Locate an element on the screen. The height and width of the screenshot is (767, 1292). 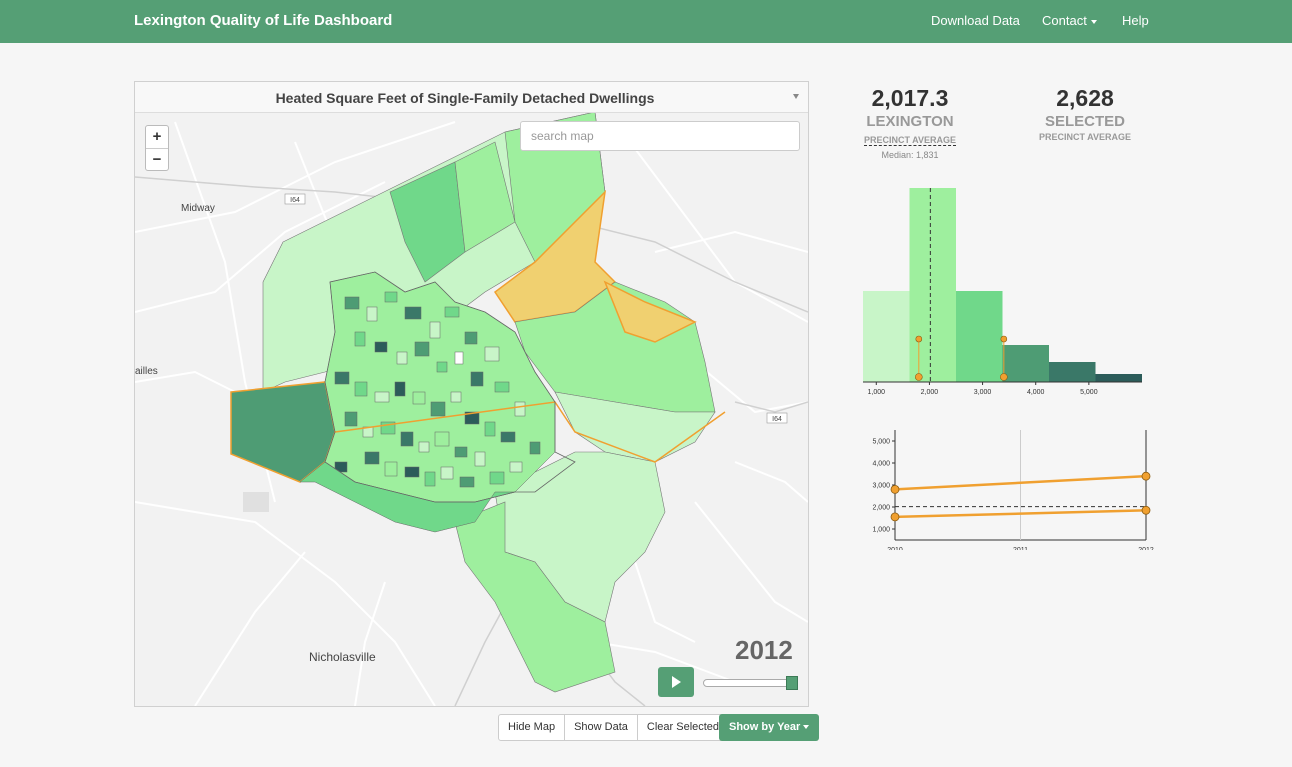
download-data-link: Download Data is located at coordinates (975, 20).